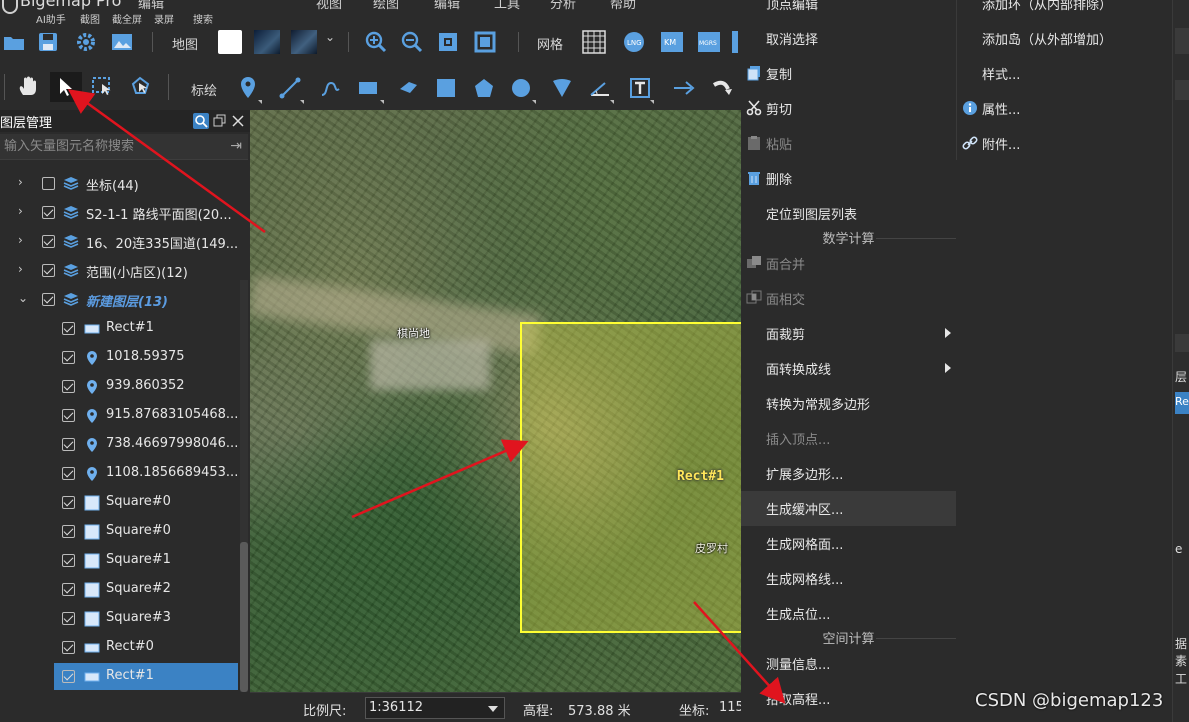  What do you see at coordinates (848, 368) in the screenshot?
I see `context-menu-item: 面转换成线` at bounding box center [848, 368].